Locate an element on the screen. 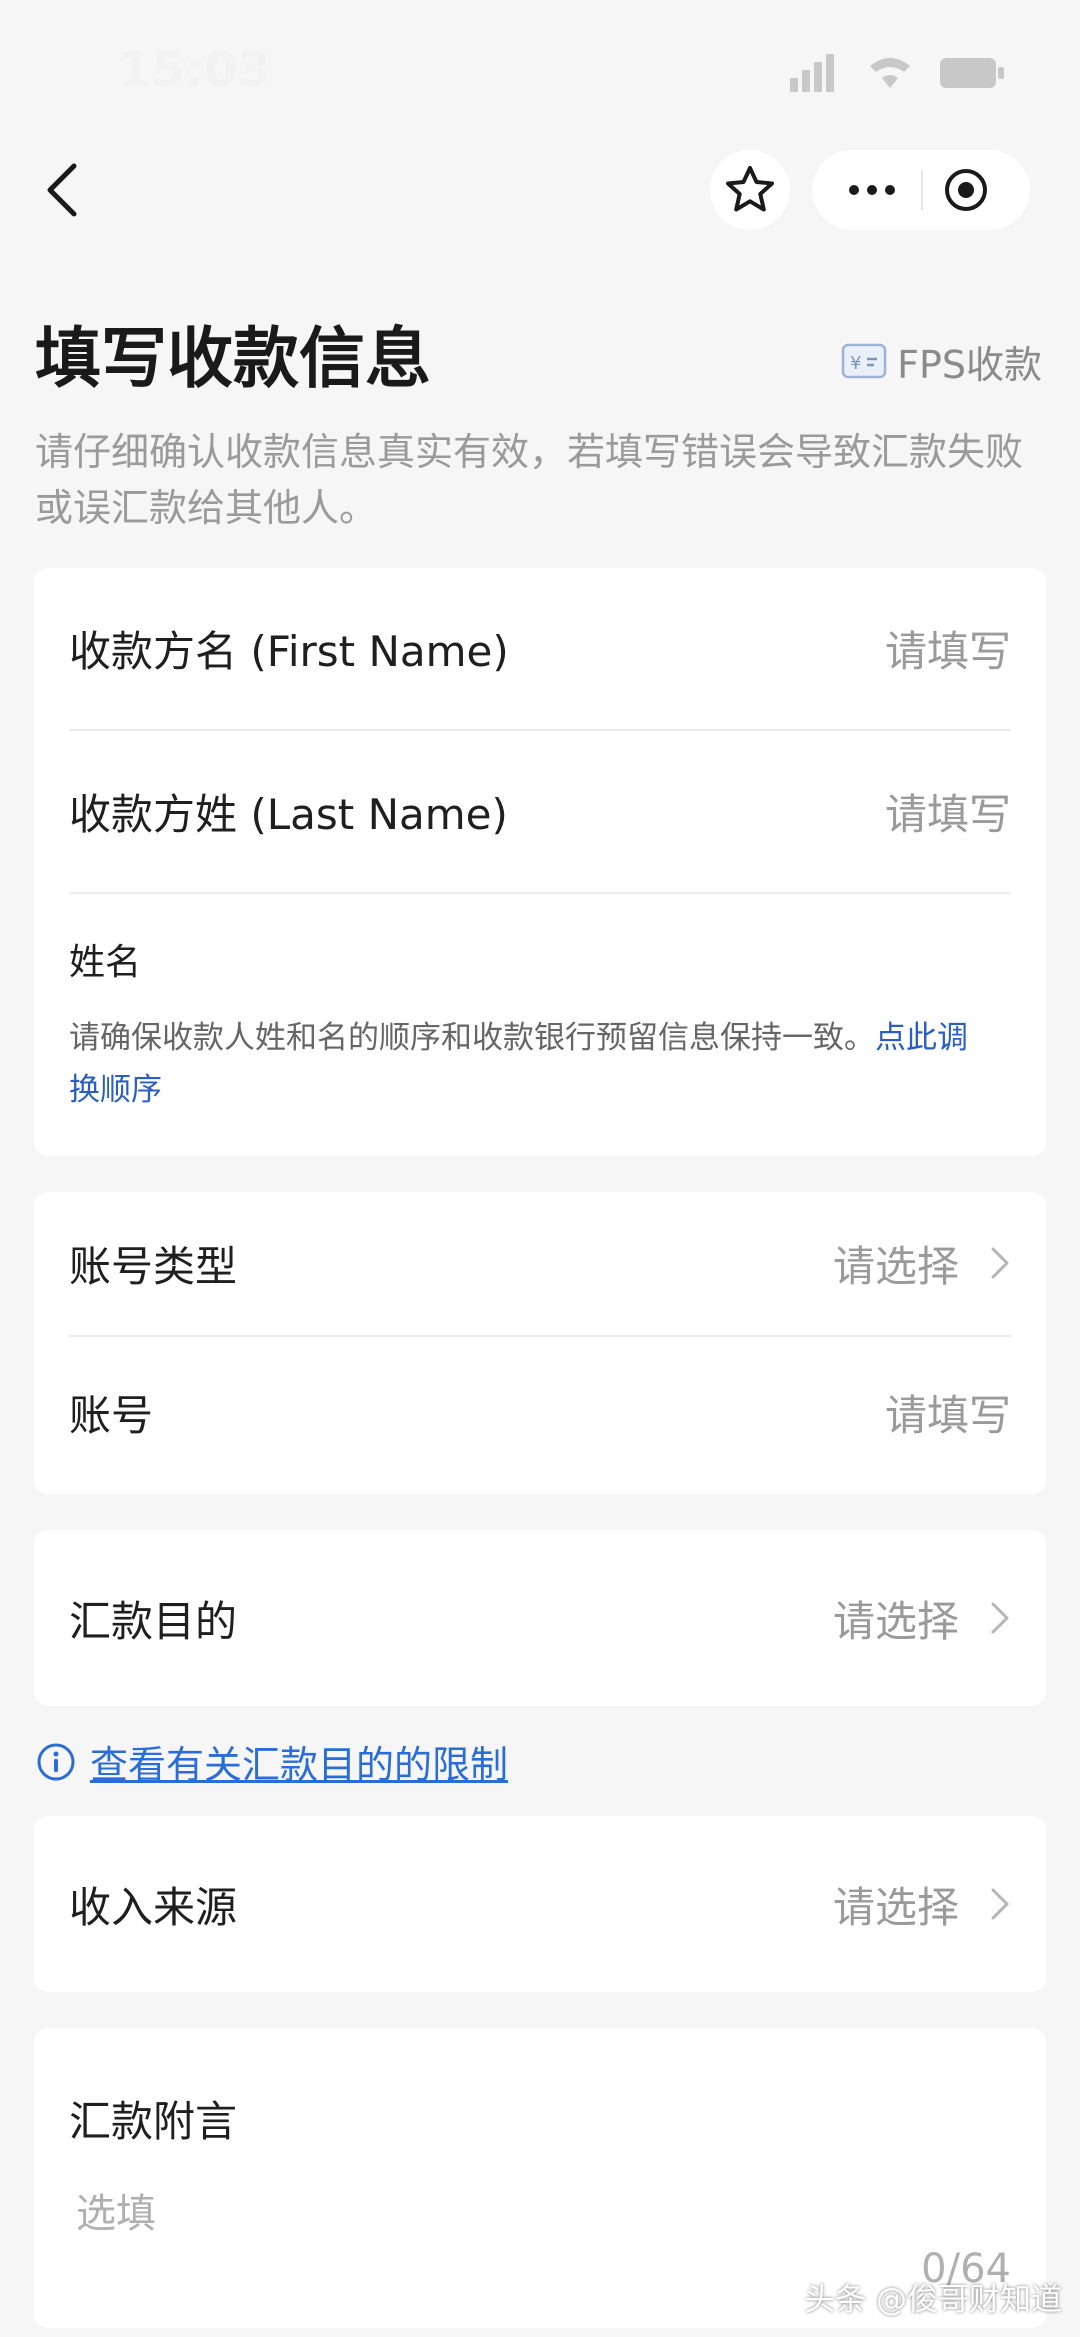  account-number-label: 账号 is located at coordinates (111, 1415).